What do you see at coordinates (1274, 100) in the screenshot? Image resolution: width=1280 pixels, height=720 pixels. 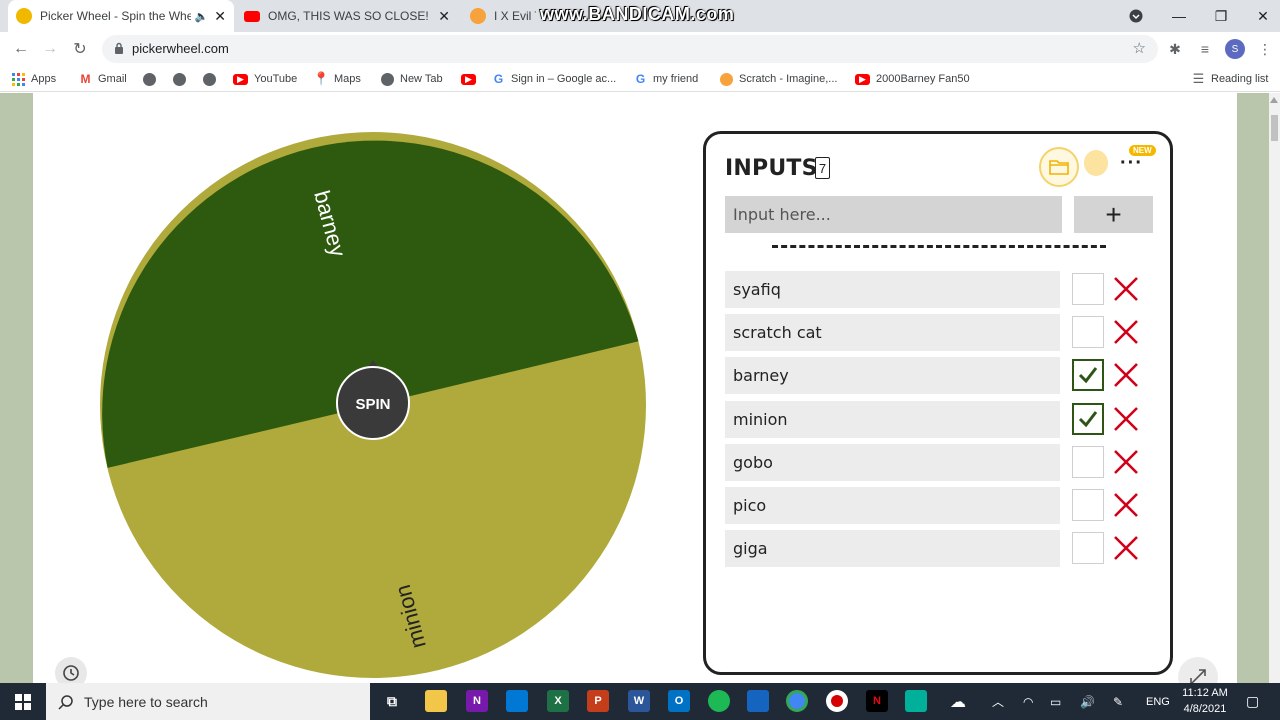 I see `scroll-up-icon` at bounding box center [1274, 100].